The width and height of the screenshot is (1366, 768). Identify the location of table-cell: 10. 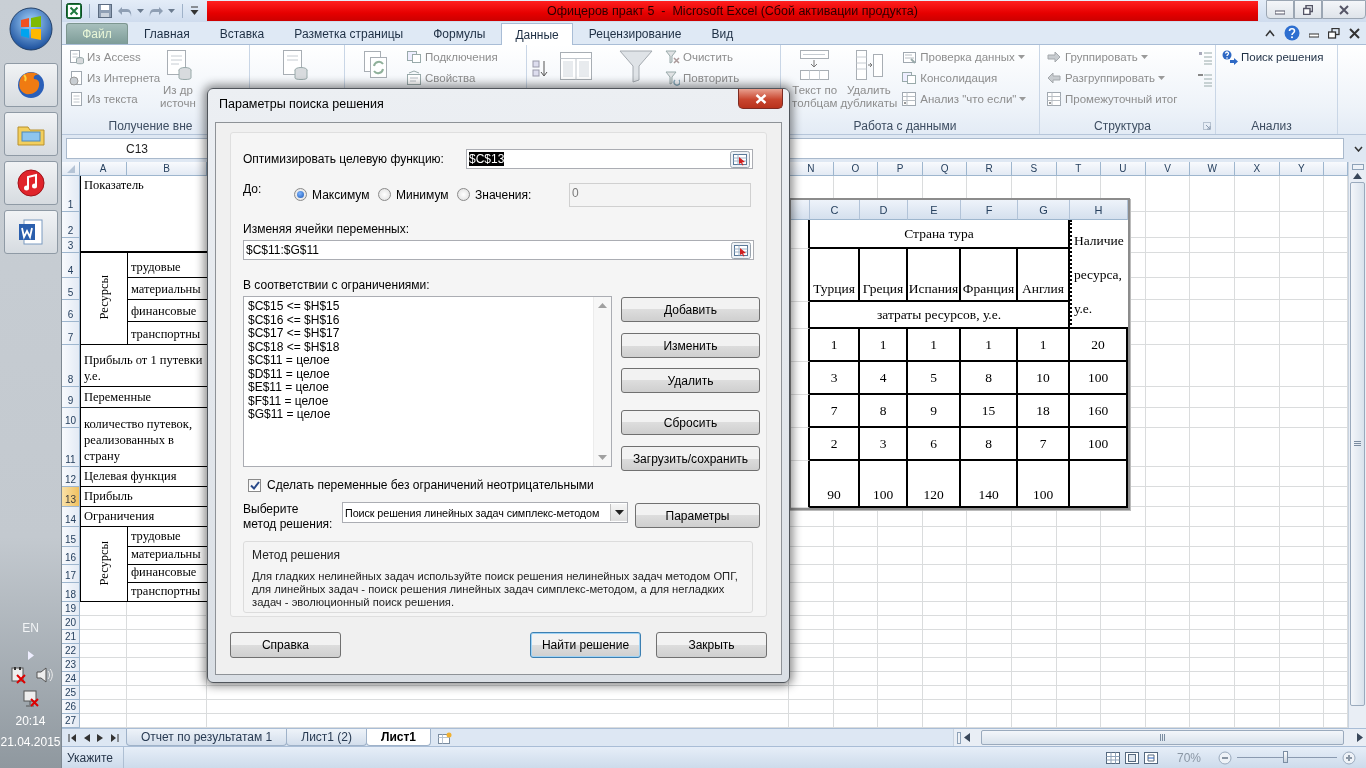
(1044, 378).